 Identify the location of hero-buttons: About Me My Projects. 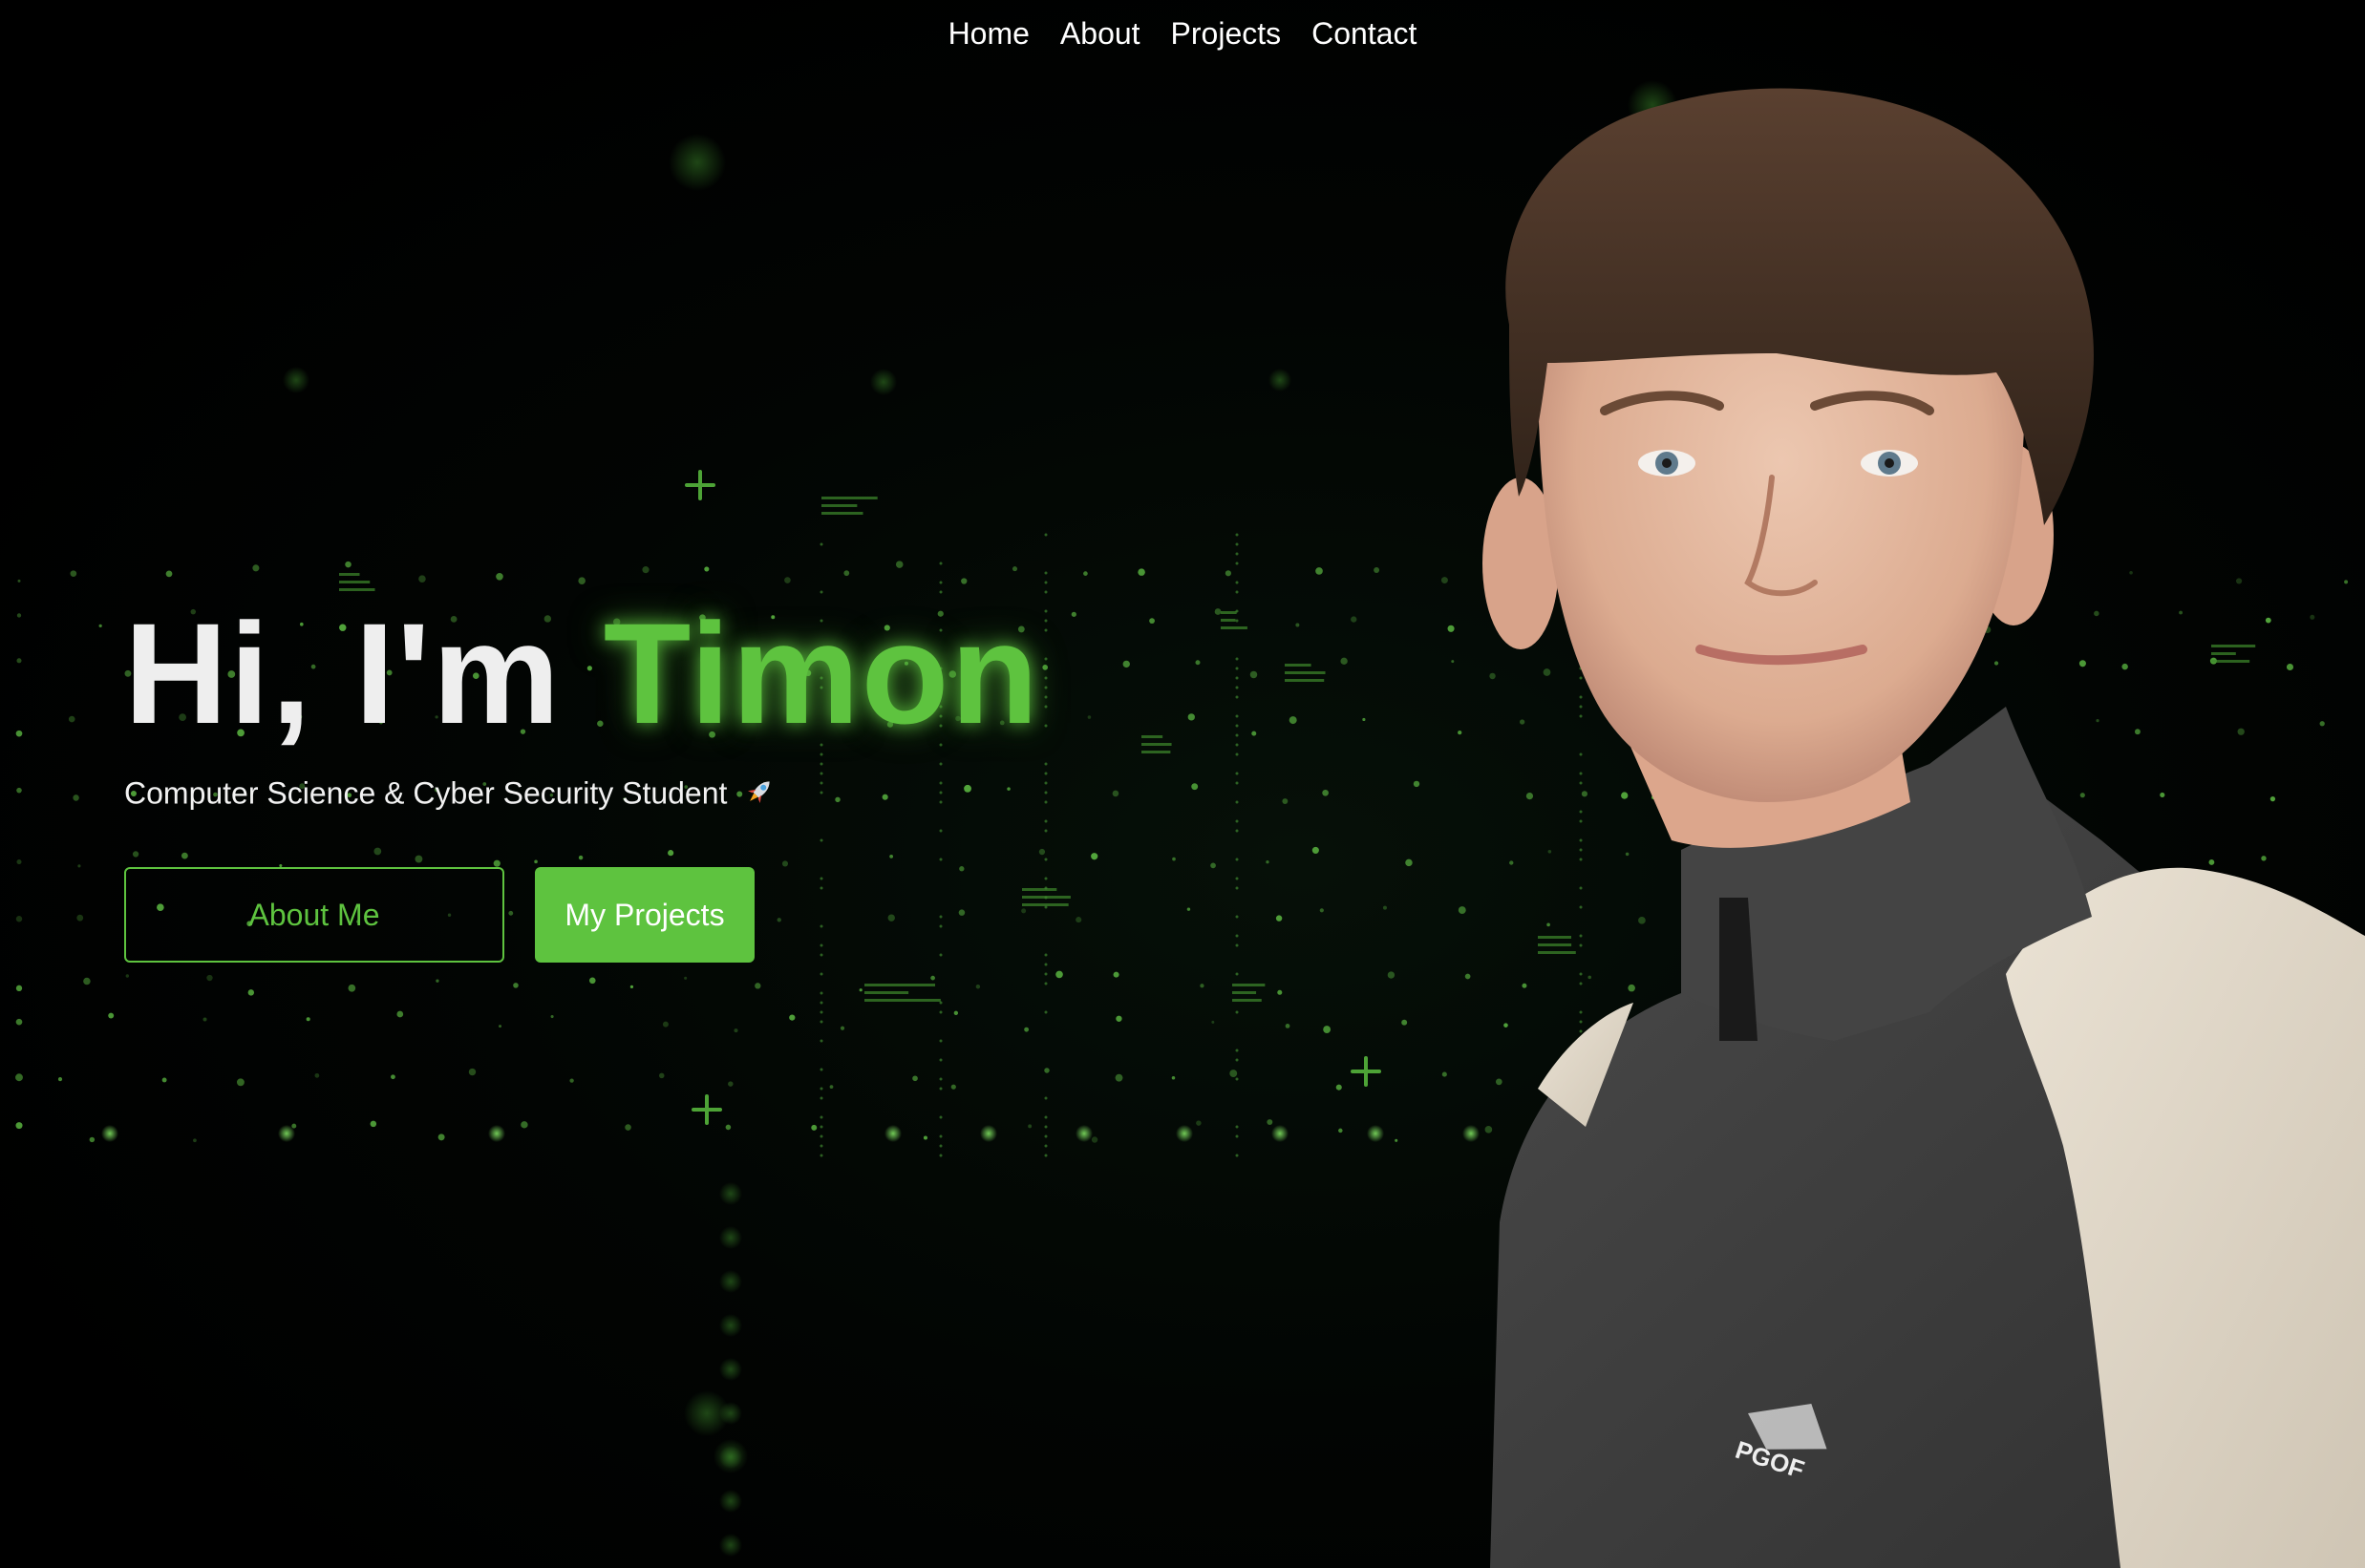
(582, 915).